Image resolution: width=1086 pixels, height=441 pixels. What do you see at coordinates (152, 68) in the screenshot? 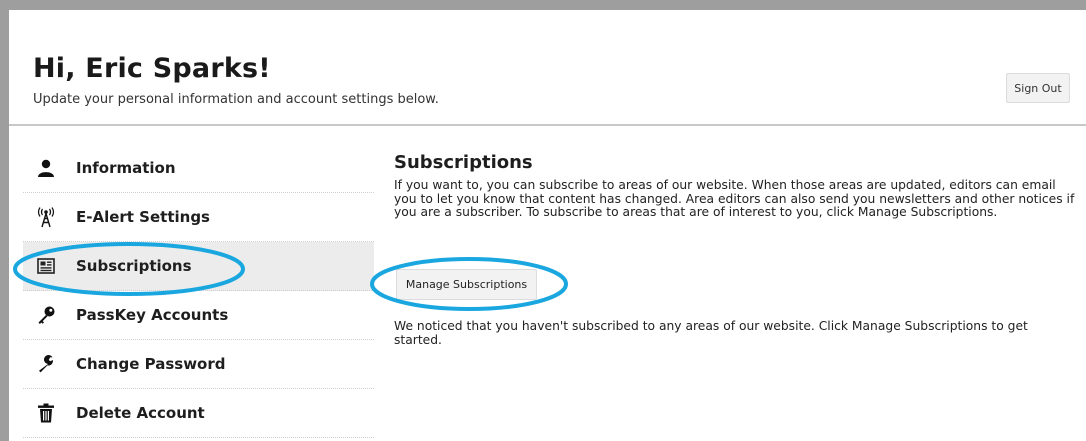
I see `page-title: Hi, Eric Sparks!` at bounding box center [152, 68].